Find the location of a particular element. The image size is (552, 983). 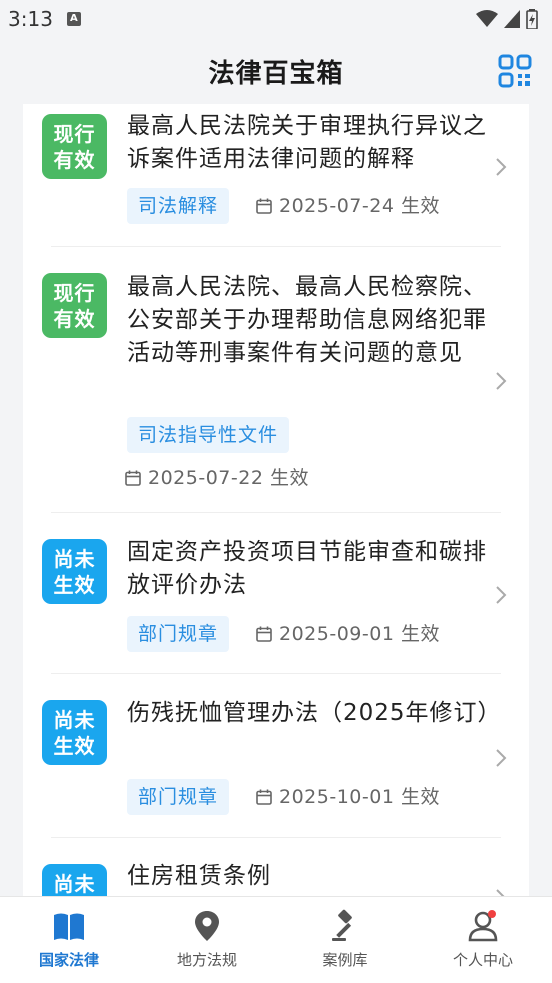

status-bar: 3:13 A is located at coordinates (276, 19).